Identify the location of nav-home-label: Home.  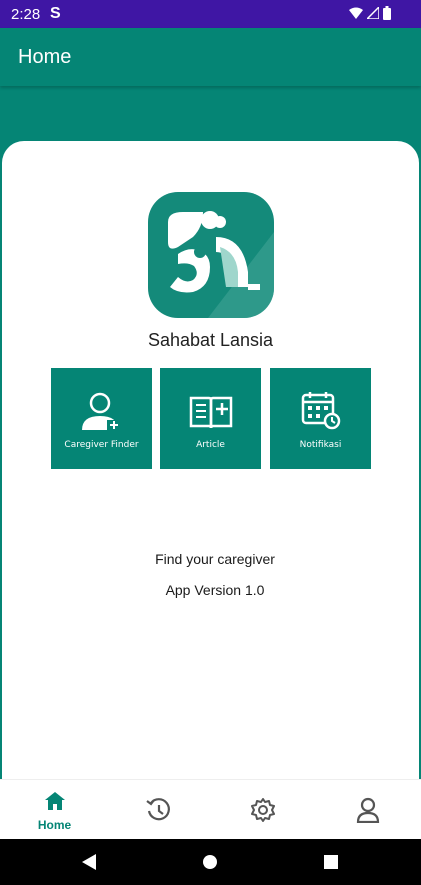
(54, 825).